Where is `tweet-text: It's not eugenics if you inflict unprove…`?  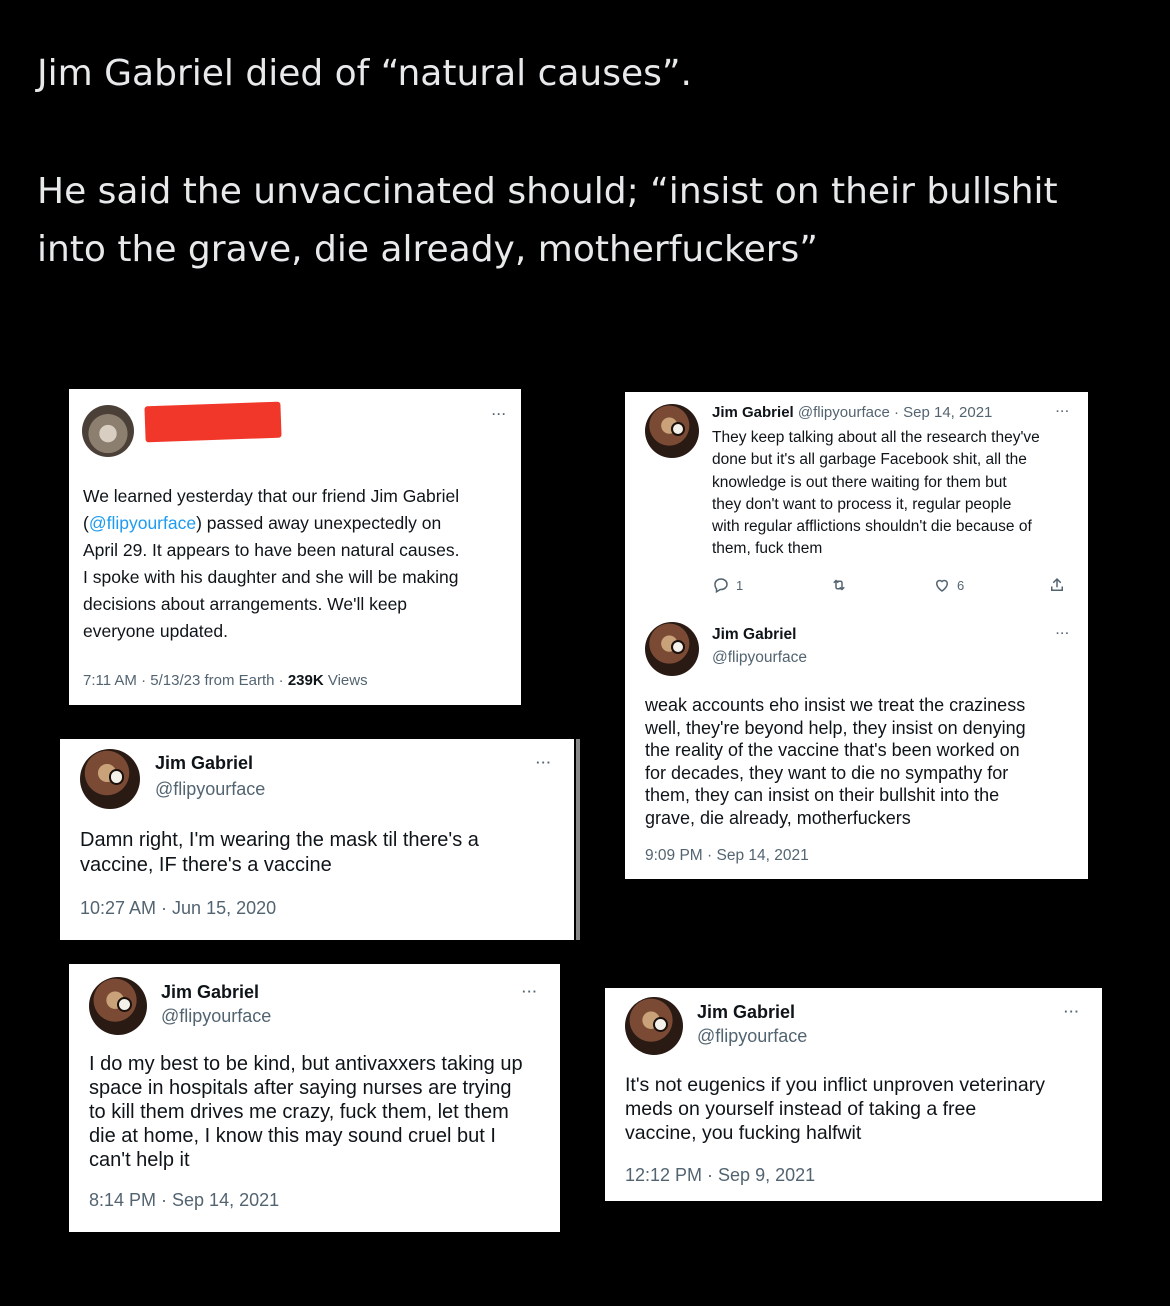 tweet-text: It's not eugenics if you inflict unprove… is located at coordinates (835, 1109).